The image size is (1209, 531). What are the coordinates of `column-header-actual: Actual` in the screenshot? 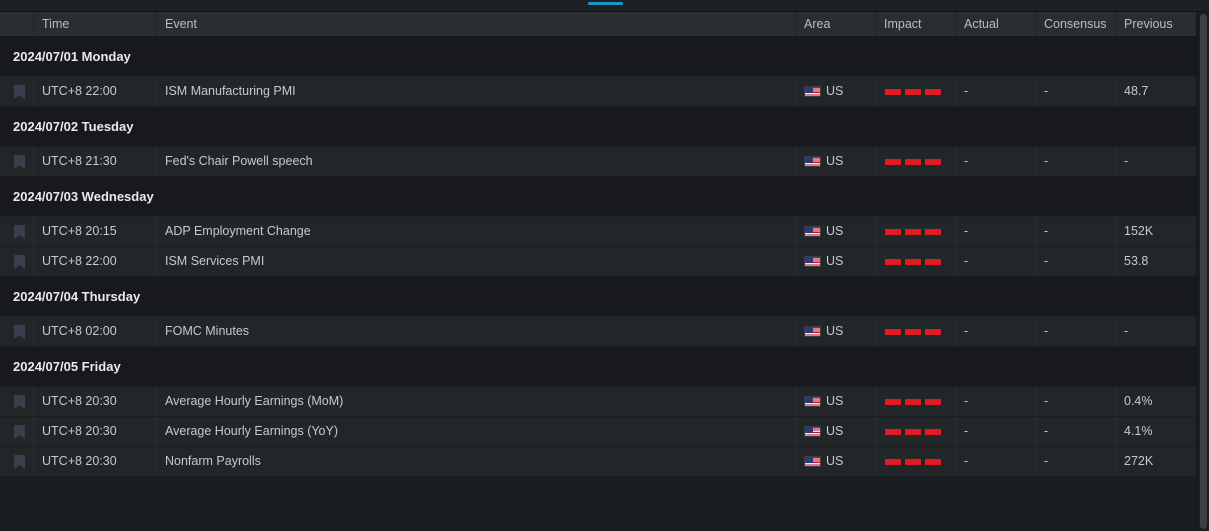 It's located at (996, 24).